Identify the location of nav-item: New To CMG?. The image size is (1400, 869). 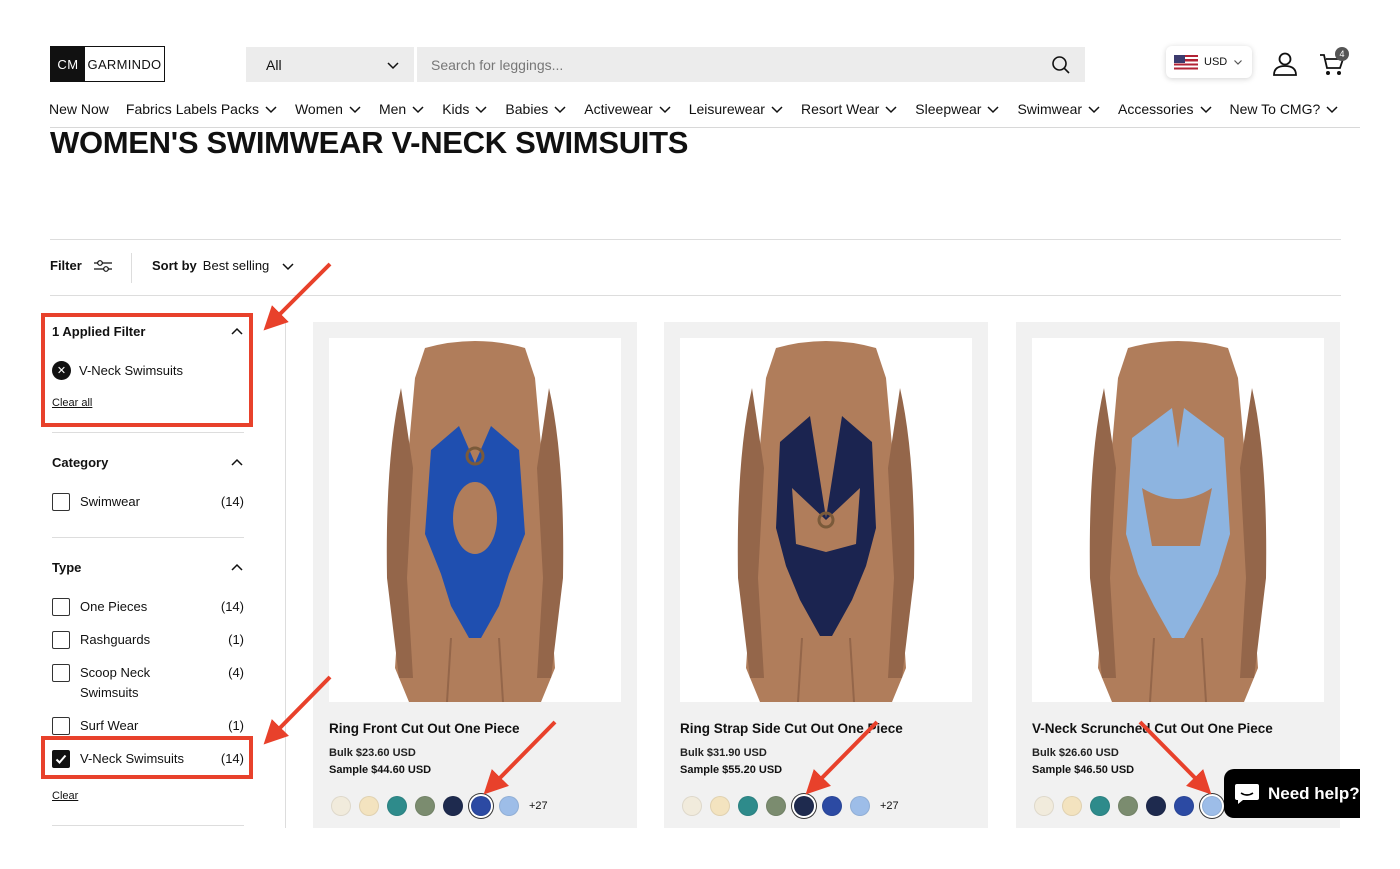
(1285, 109).